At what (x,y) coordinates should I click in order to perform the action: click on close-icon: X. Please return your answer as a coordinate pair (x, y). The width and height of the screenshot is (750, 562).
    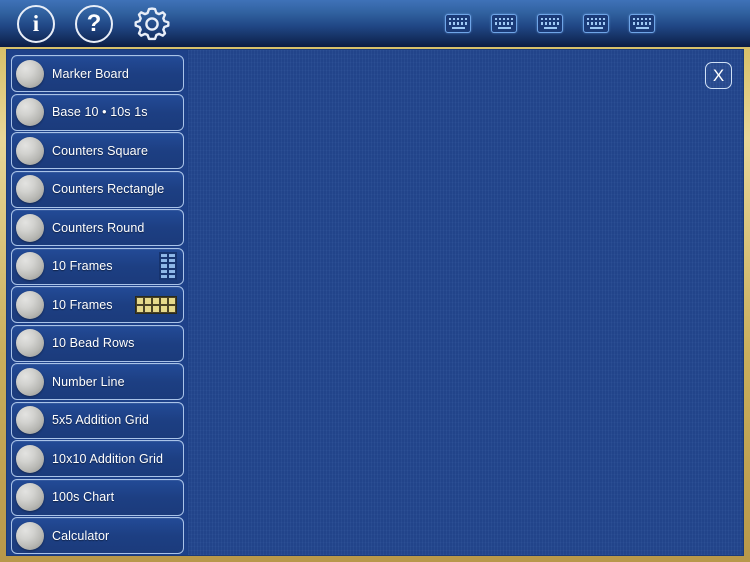
    Looking at the image, I should click on (718, 75).